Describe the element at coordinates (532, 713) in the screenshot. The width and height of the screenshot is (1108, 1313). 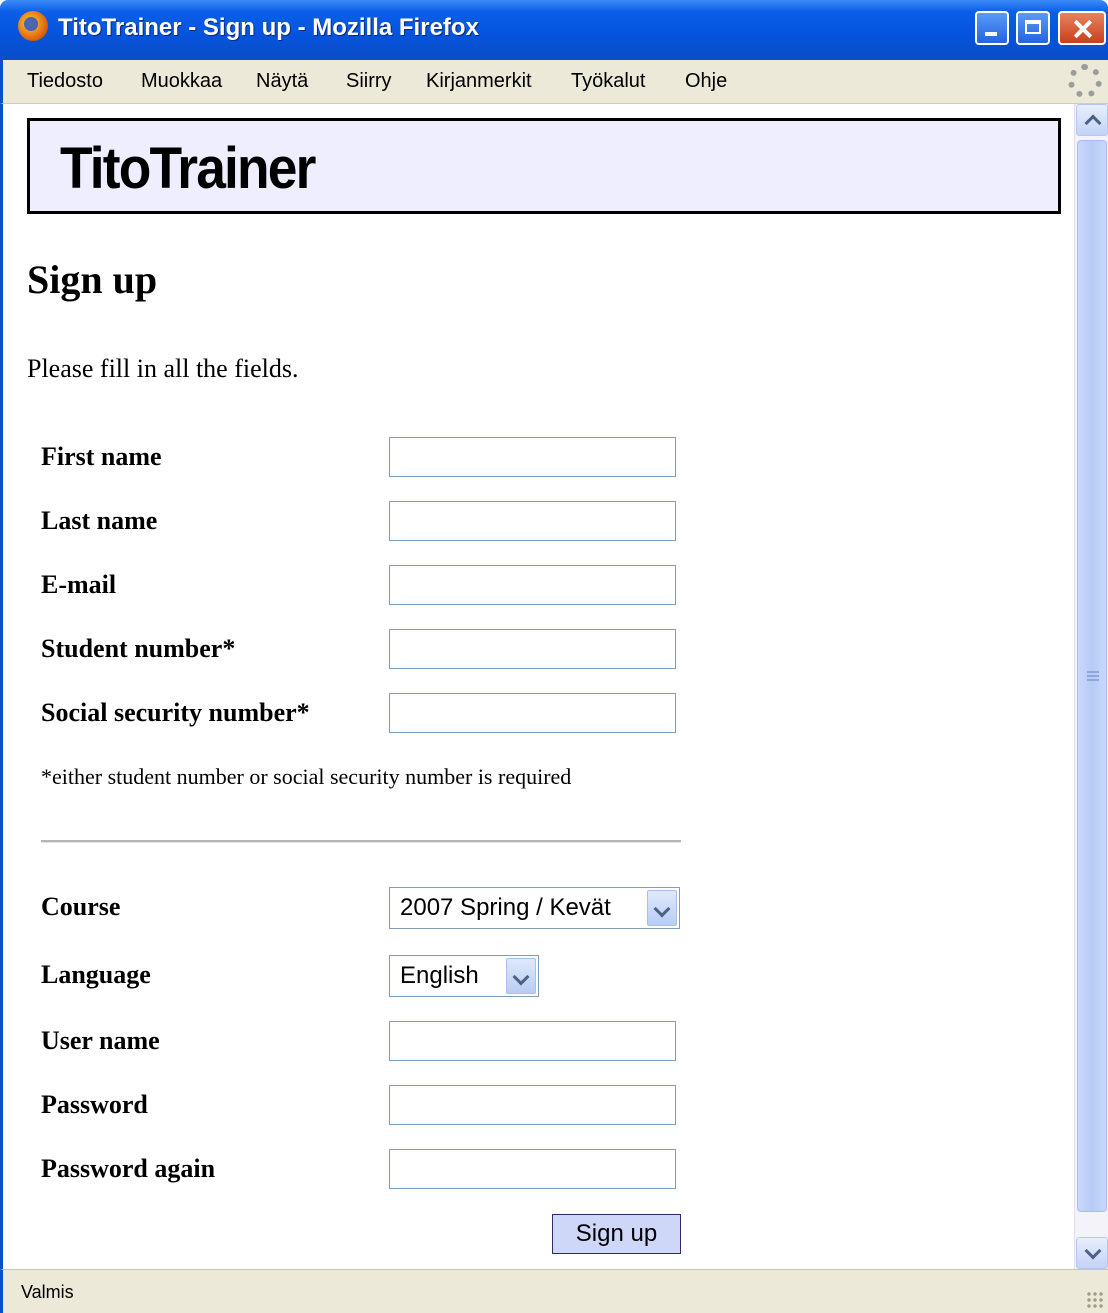
I see `ssn-field` at that location.